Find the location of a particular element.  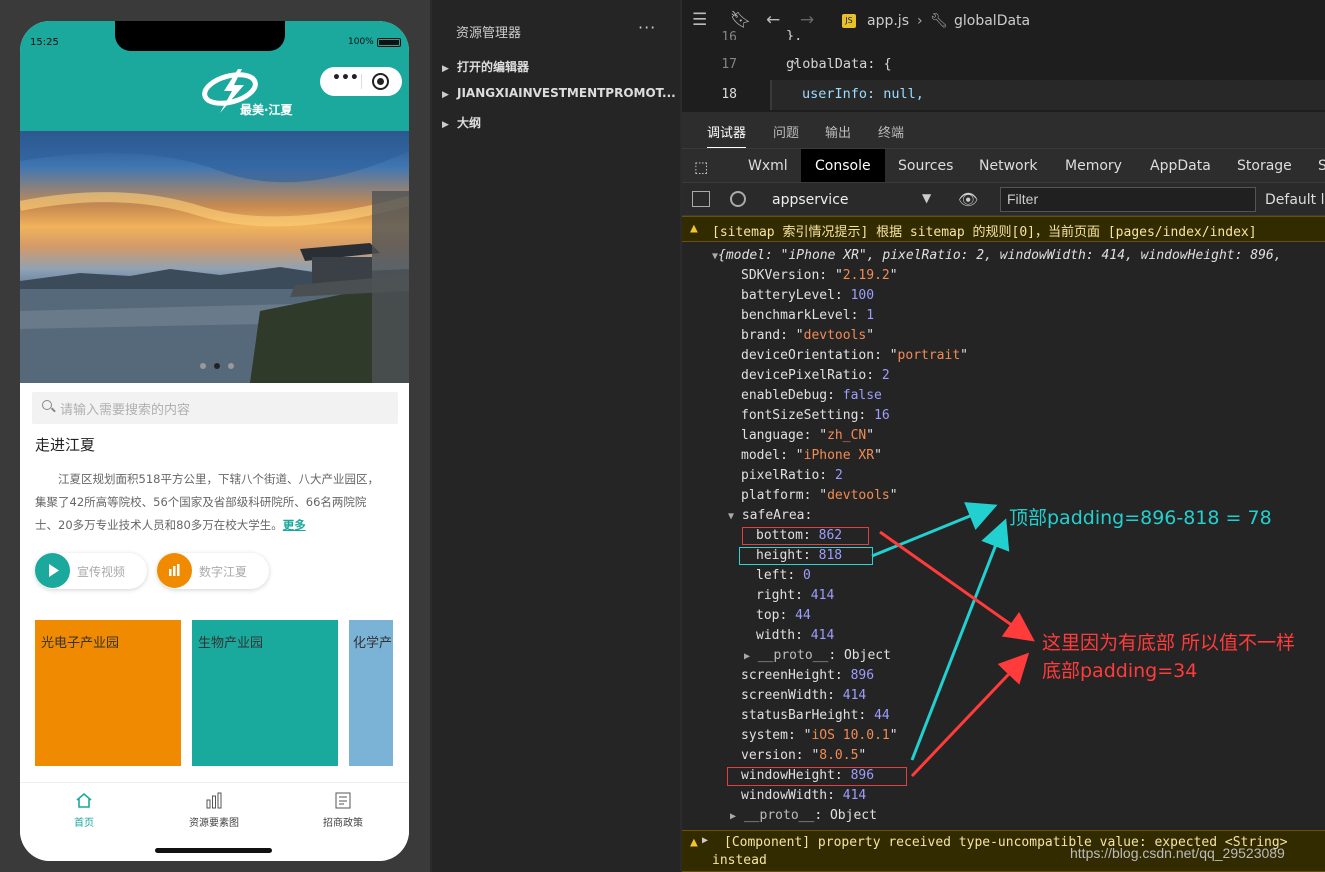

bookmark-icon: 🔖︎ is located at coordinates (741, 20).